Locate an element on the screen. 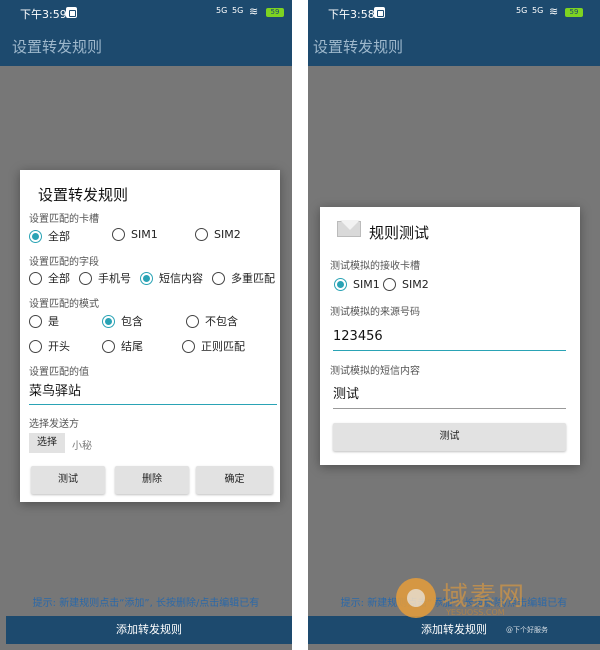  add-rule-button: 添加转发规则 is located at coordinates (149, 630).